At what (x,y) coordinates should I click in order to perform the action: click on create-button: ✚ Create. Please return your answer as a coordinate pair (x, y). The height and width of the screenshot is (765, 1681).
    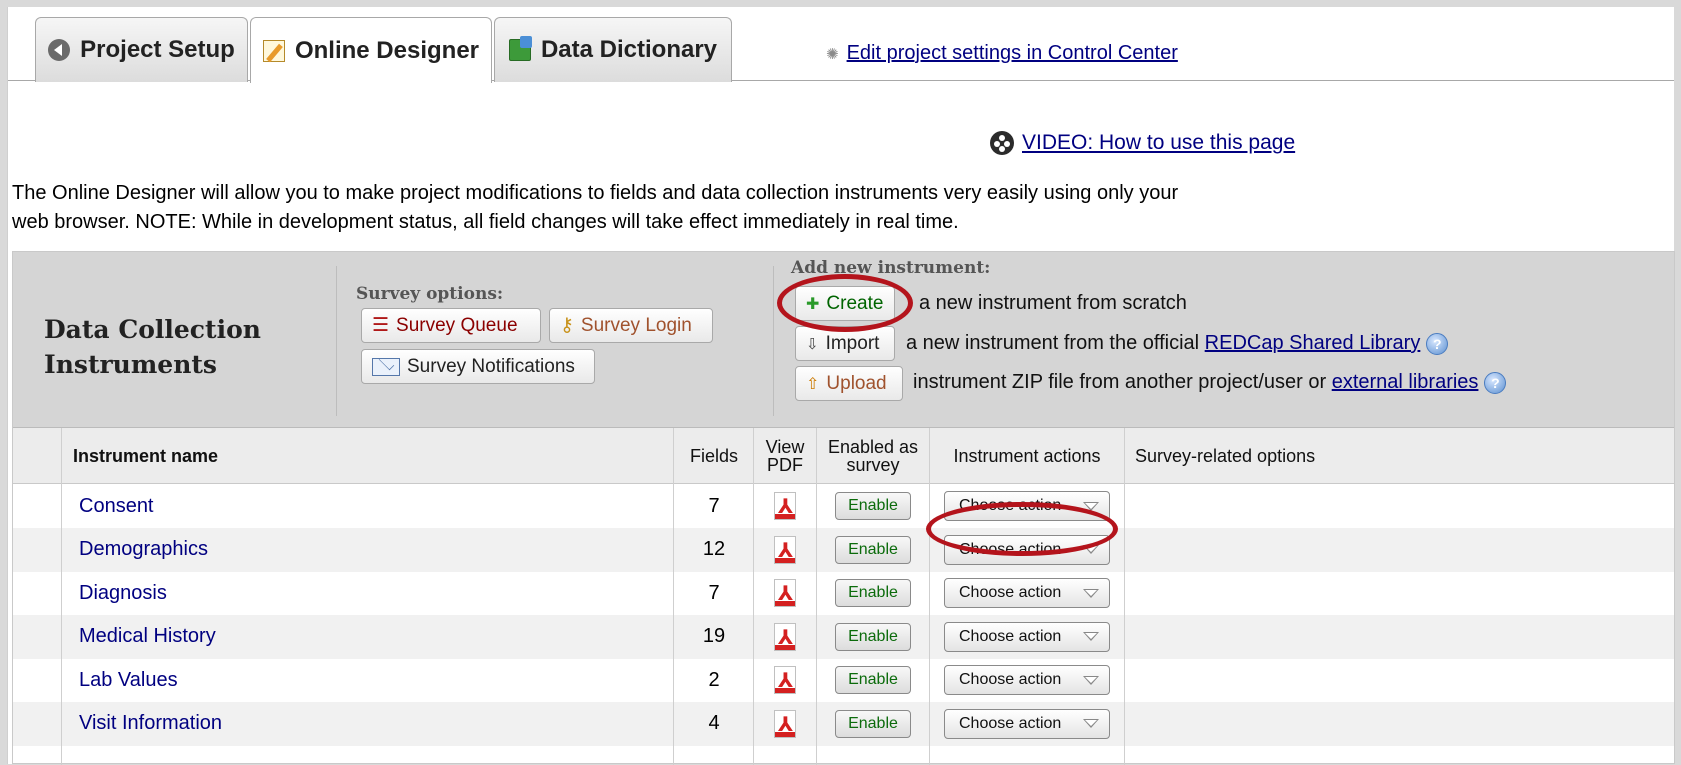
    Looking at the image, I should click on (845, 303).